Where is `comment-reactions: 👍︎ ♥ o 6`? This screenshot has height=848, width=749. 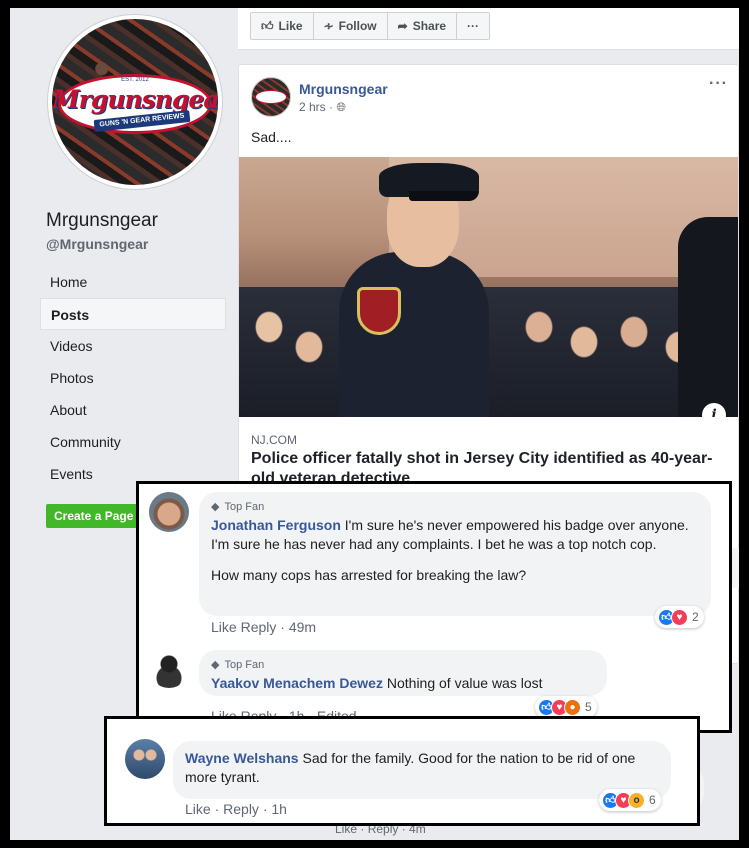 comment-reactions: 👍︎ ♥ o 6 is located at coordinates (630, 800).